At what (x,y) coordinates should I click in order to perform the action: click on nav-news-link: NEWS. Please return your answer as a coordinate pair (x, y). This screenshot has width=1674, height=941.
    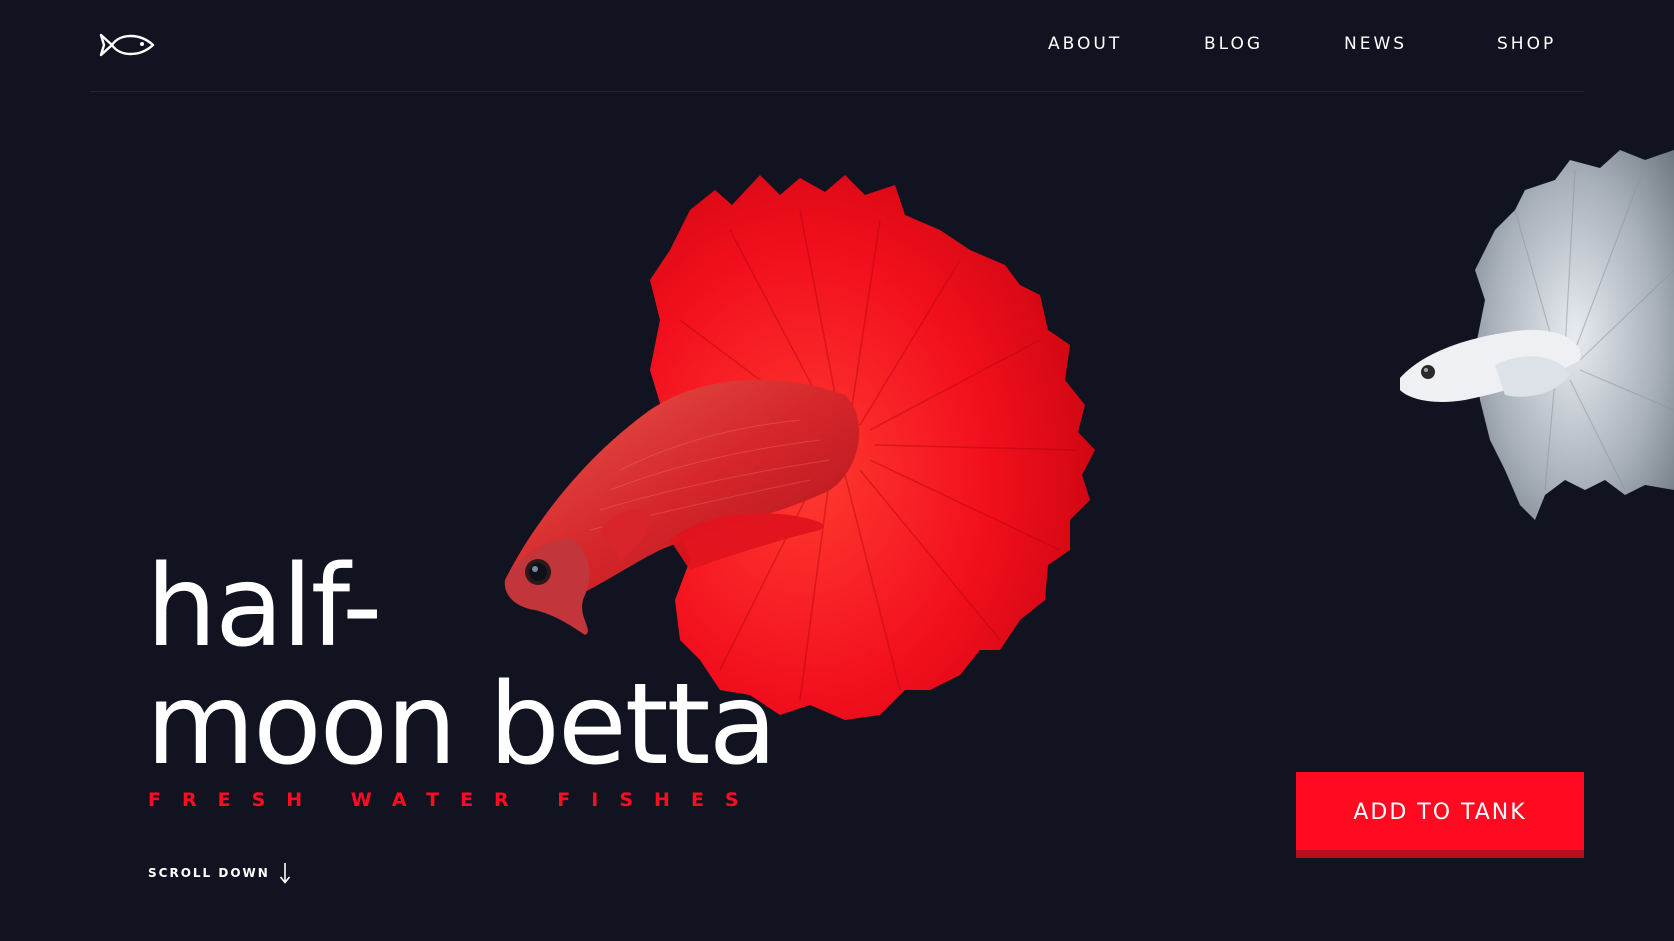
    Looking at the image, I should click on (1375, 44).